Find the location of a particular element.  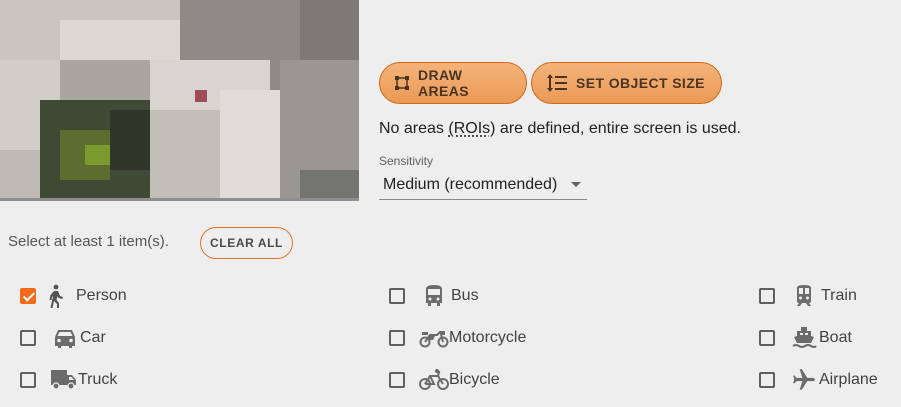

sensitivity-value: Medium (recommended) is located at coordinates (470, 184).